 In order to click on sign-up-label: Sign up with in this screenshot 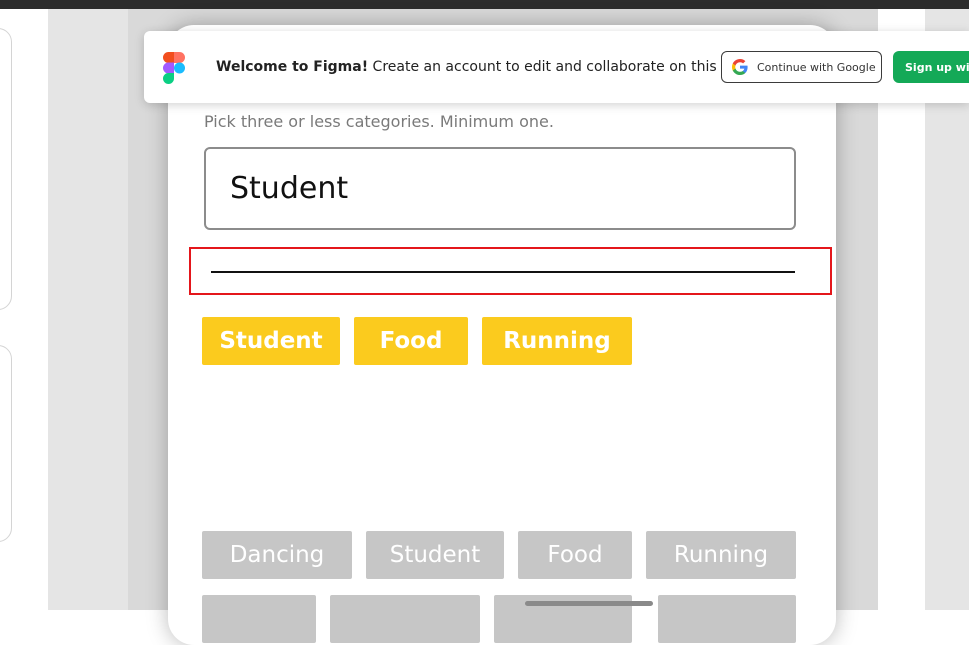, I will do `click(937, 67)`.